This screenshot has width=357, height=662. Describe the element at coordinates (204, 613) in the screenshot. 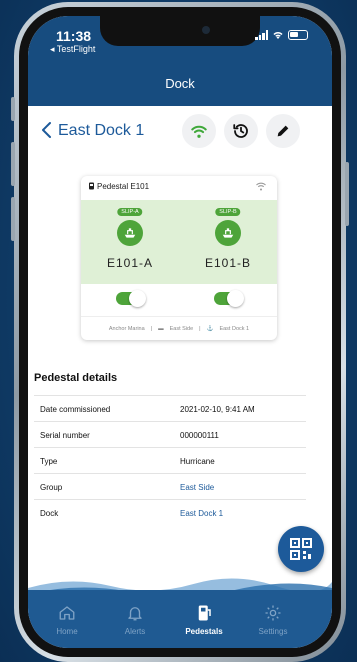

I see `pedestal-icon` at that location.